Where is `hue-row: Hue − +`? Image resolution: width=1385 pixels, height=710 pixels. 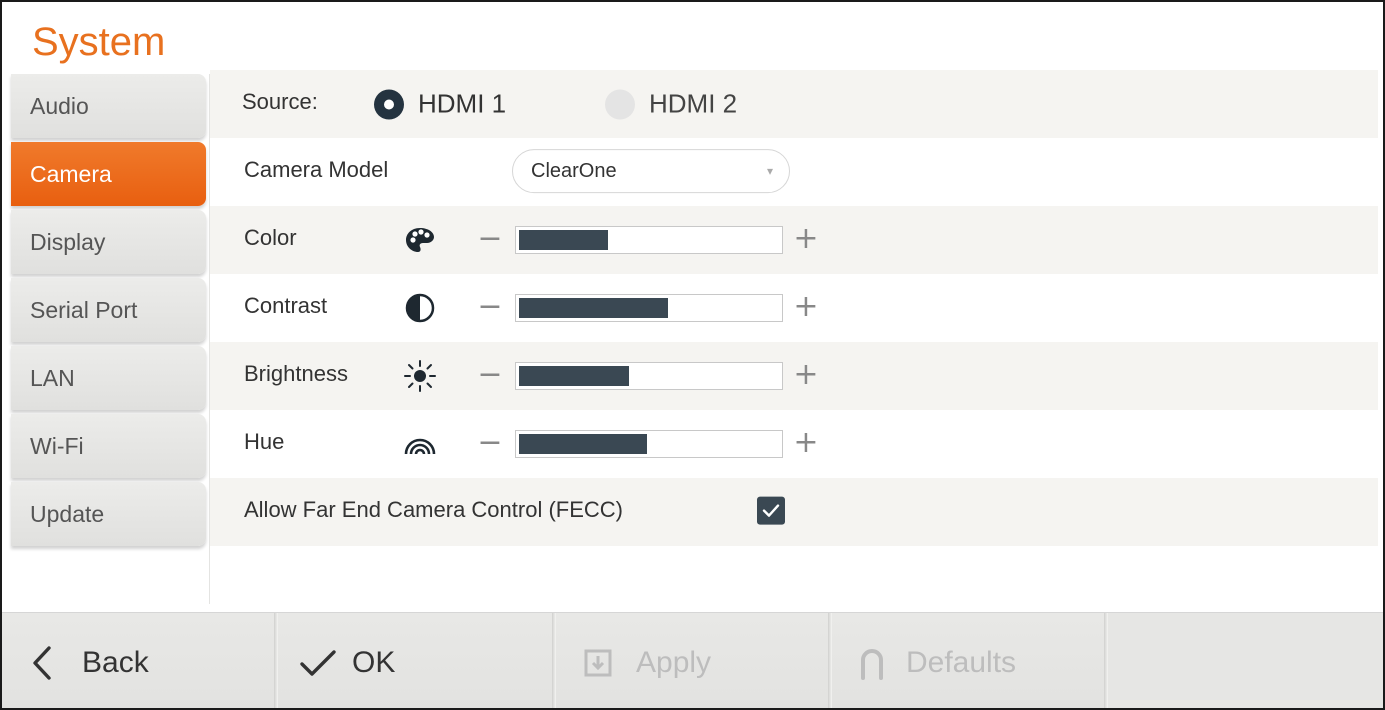 hue-row: Hue − + is located at coordinates (794, 444).